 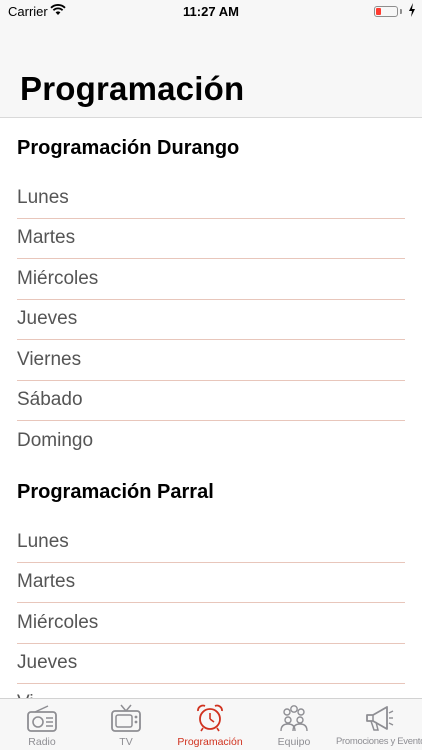 What do you see at coordinates (49, 359) in the screenshot?
I see `list-item-label: Viernes` at bounding box center [49, 359].